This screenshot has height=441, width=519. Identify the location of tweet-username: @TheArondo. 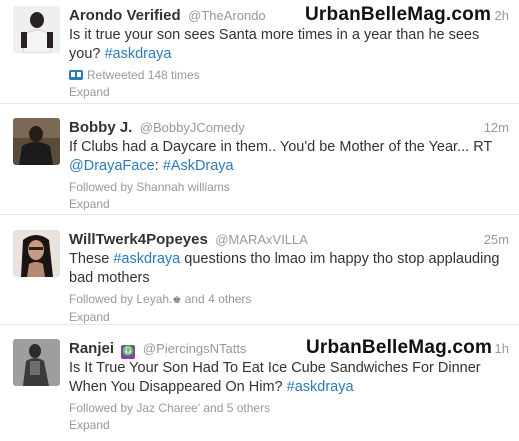
(227, 15).